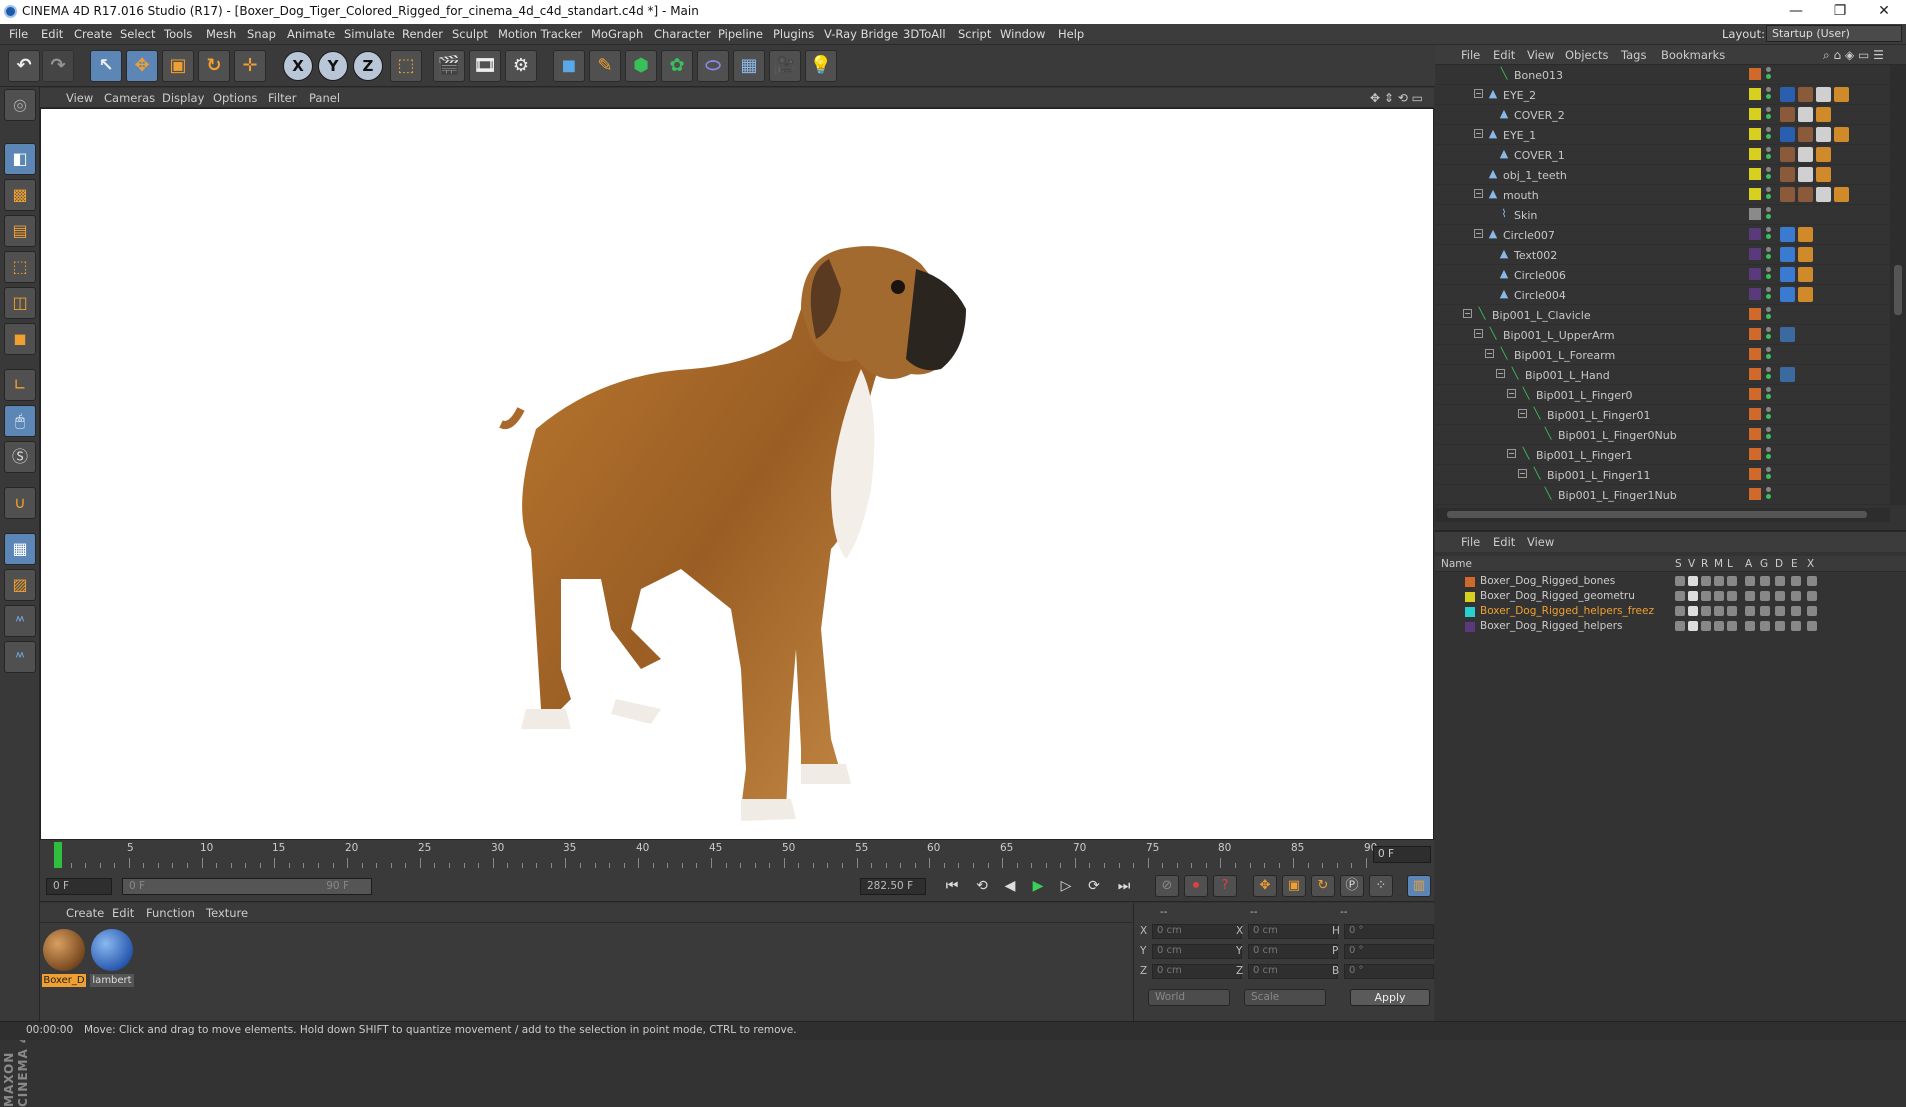 Image resolution: width=1906 pixels, height=1107 pixels. I want to click on cloner-icon: ✿, so click(677, 66).